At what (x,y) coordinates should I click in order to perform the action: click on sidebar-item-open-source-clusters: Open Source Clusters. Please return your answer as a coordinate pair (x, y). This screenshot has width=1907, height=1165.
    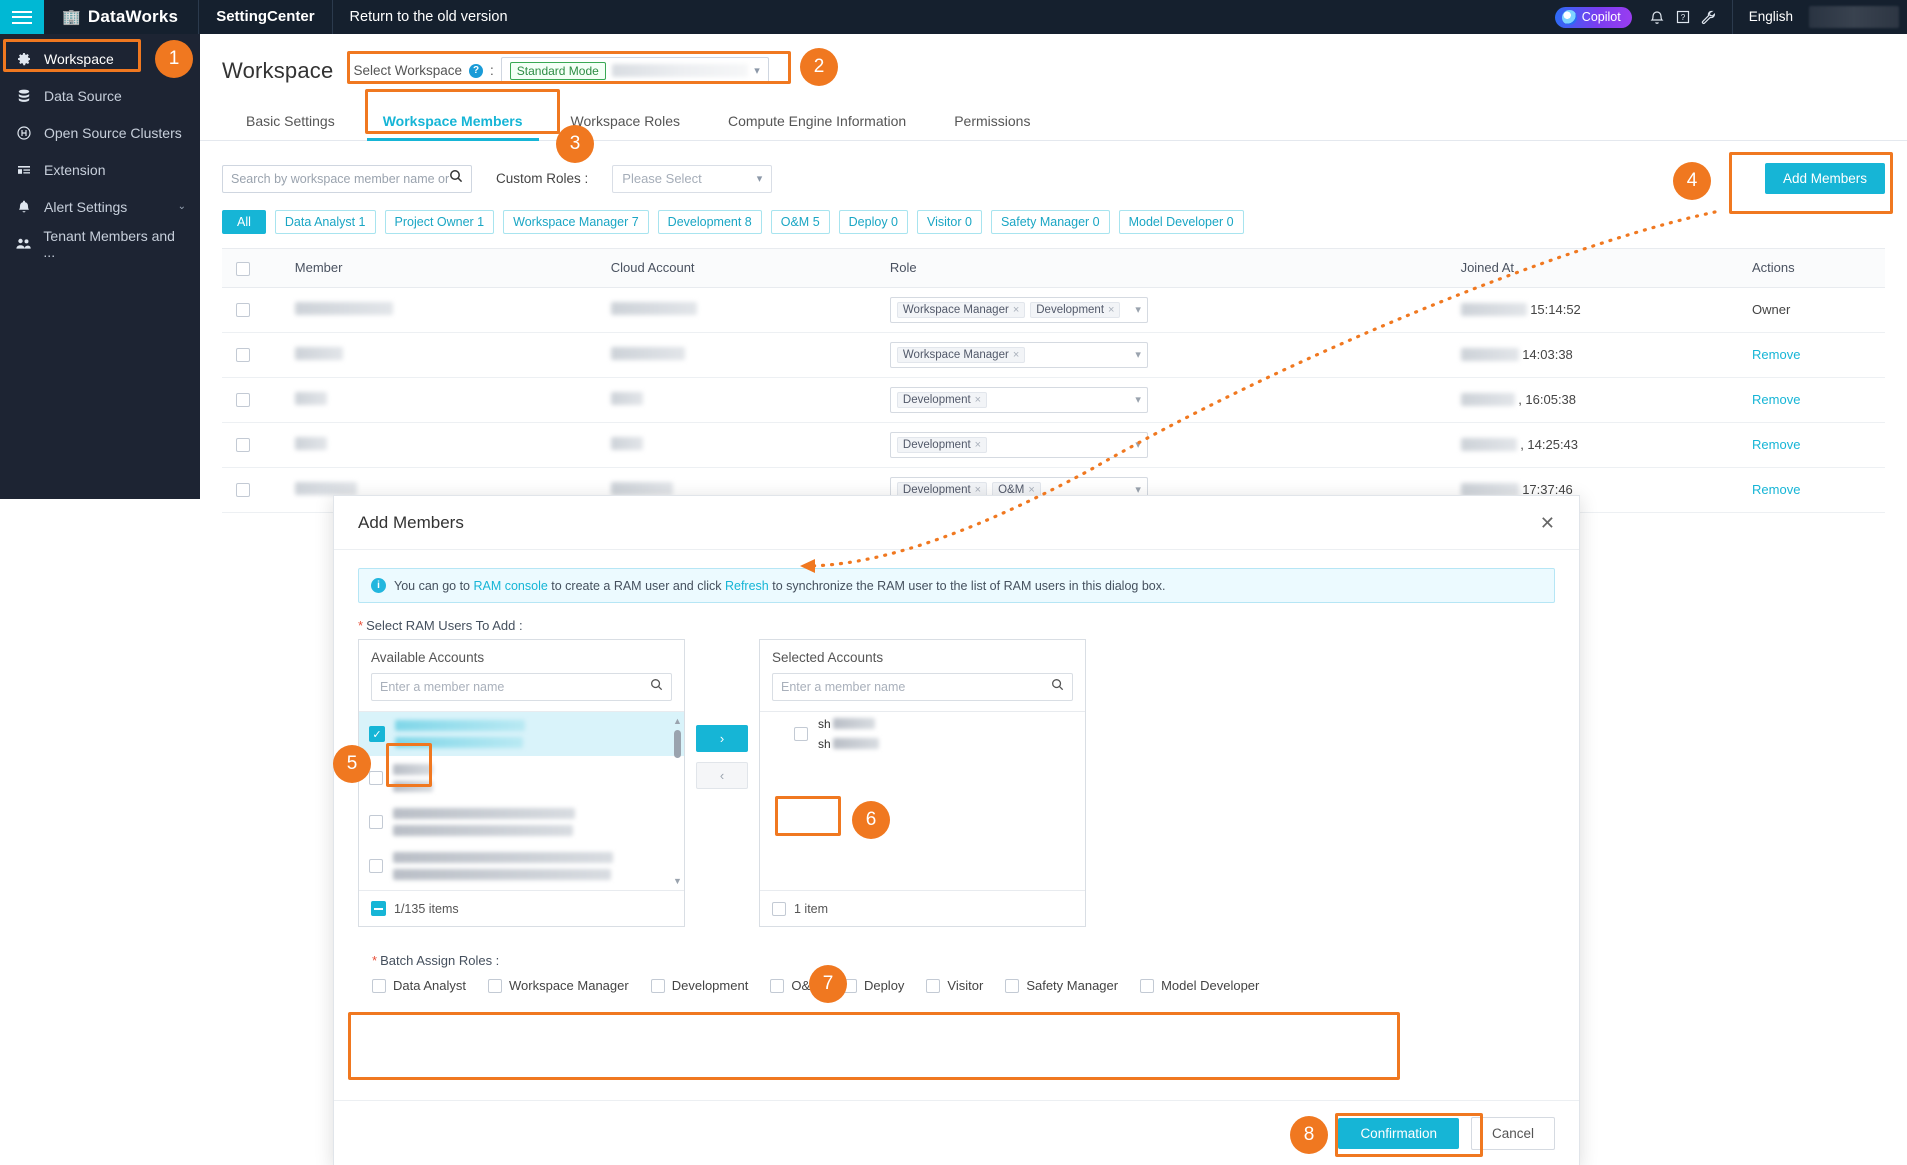
    Looking at the image, I should click on (100, 132).